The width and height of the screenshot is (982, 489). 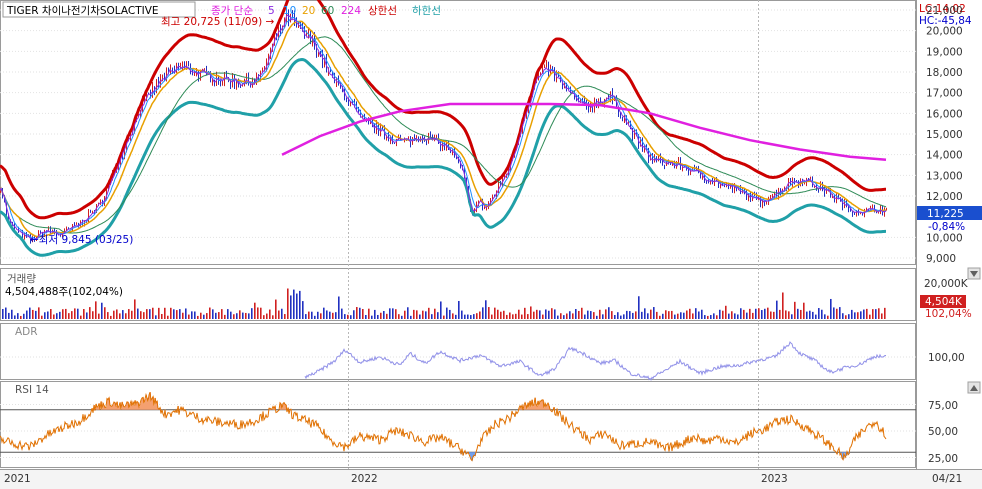 What do you see at coordinates (948, 314) in the screenshot?
I see `volume-current-pct: 102,04%` at bounding box center [948, 314].